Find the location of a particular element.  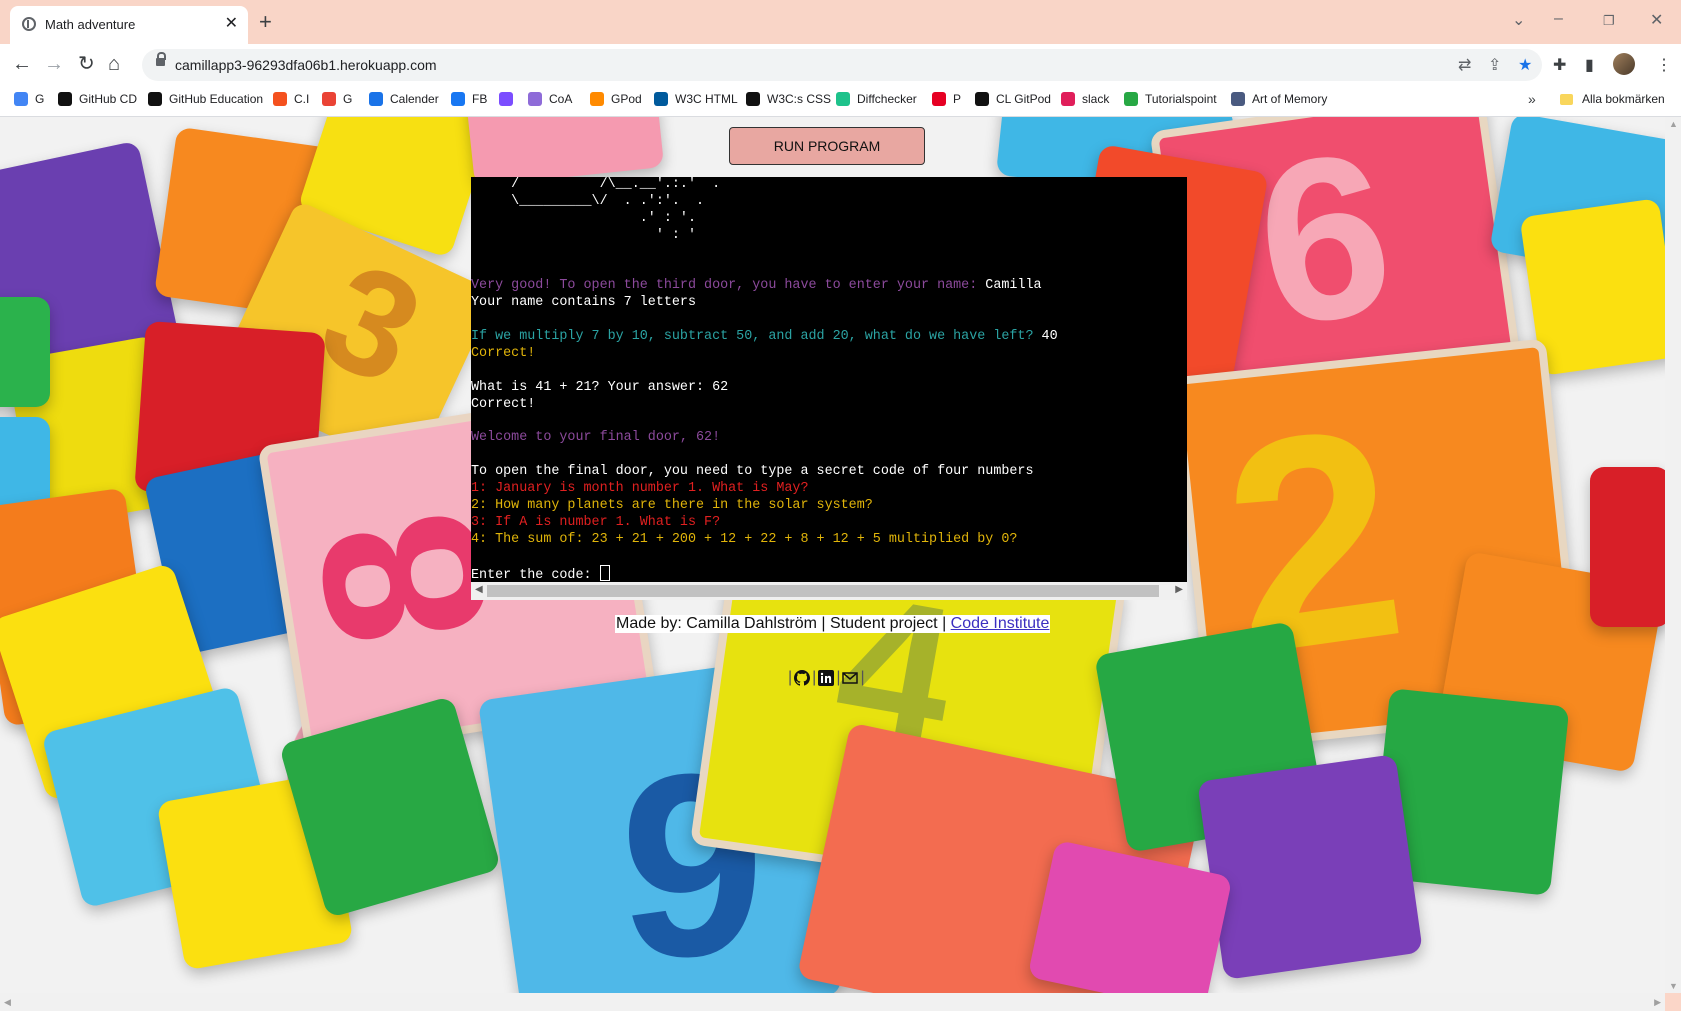

menu-kebab-icon: ⋮ is located at coordinates (1664, 65).